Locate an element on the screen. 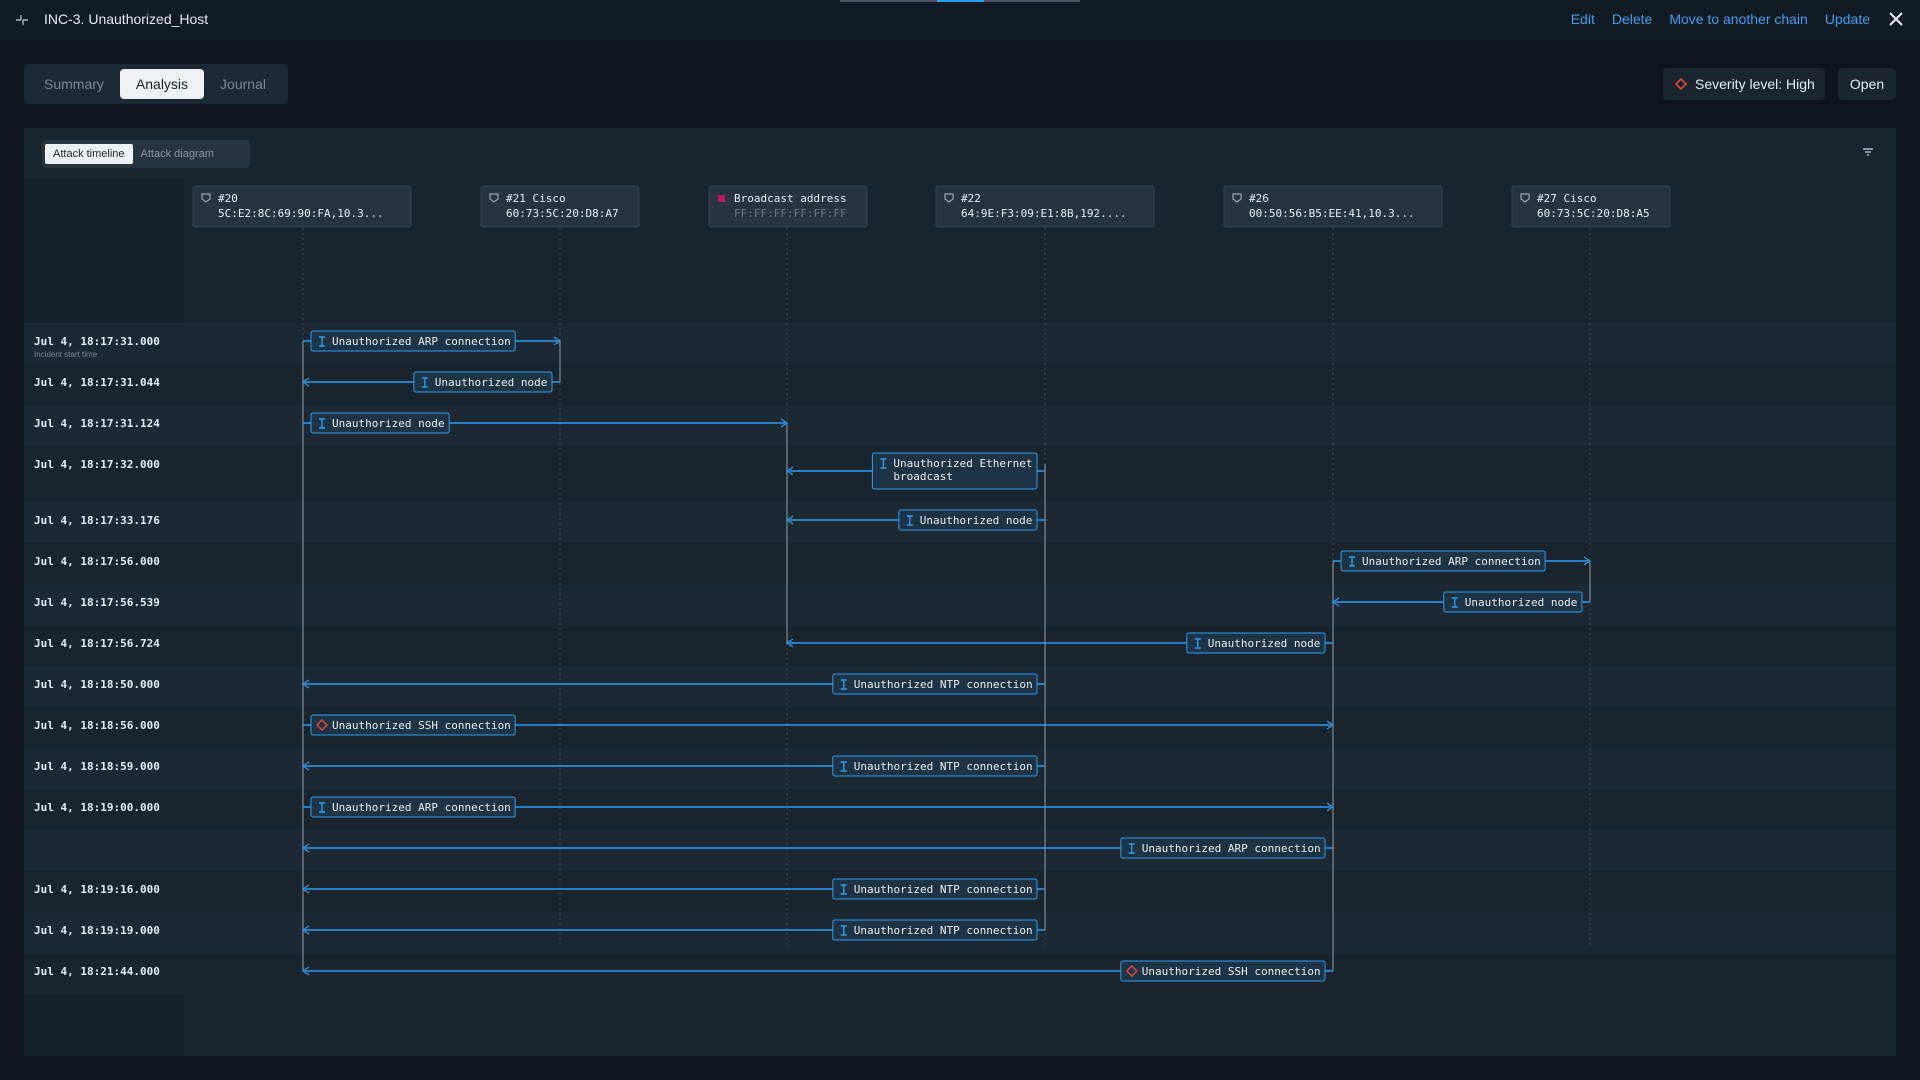  filter-icon is located at coordinates (1868, 152).